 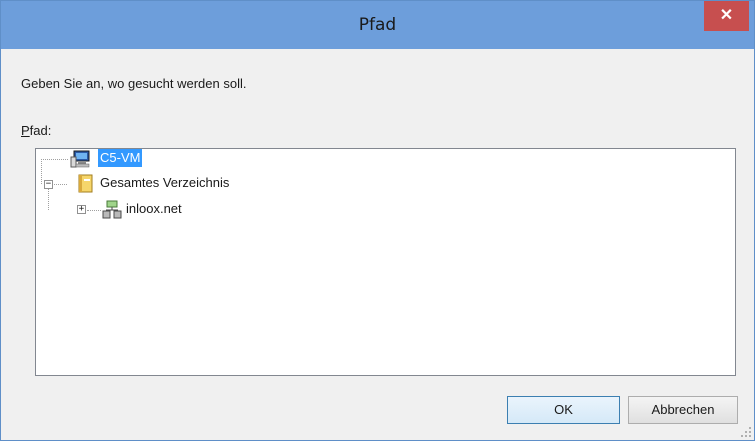 I want to click on close-icon: ✕, so click(x=726, y=15).